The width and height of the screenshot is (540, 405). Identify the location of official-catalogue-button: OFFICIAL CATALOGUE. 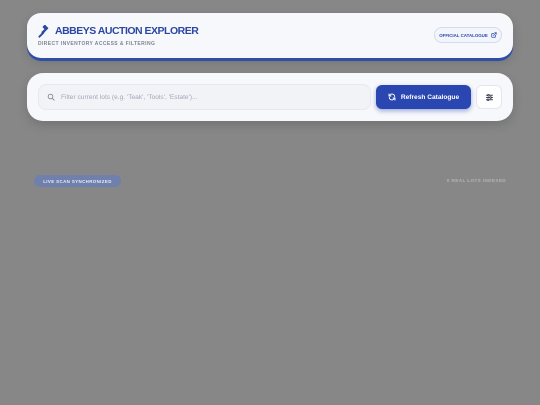
(468, 35).